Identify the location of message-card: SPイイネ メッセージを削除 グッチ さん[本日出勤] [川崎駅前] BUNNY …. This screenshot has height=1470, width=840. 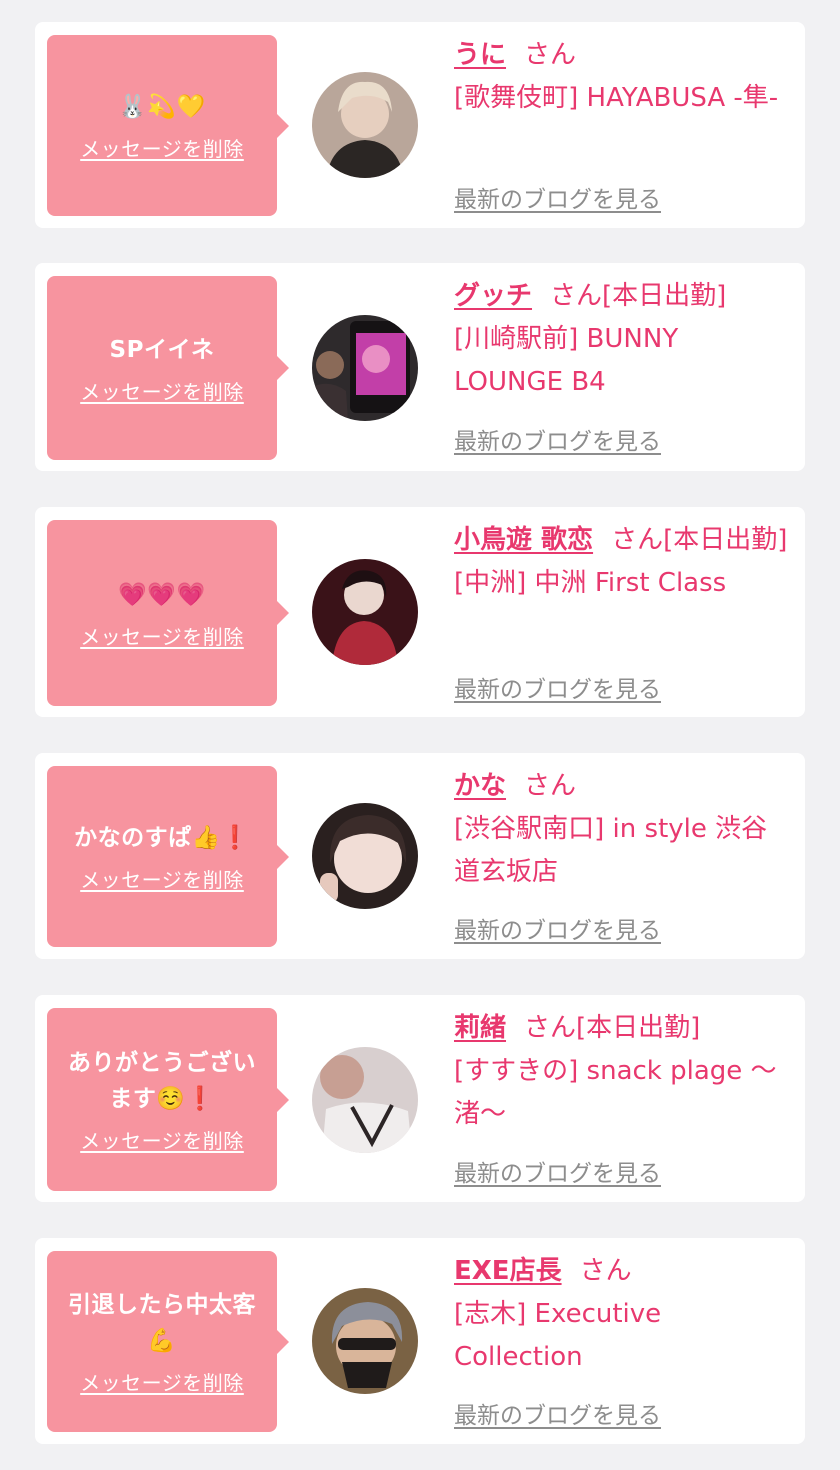
(420, 367).